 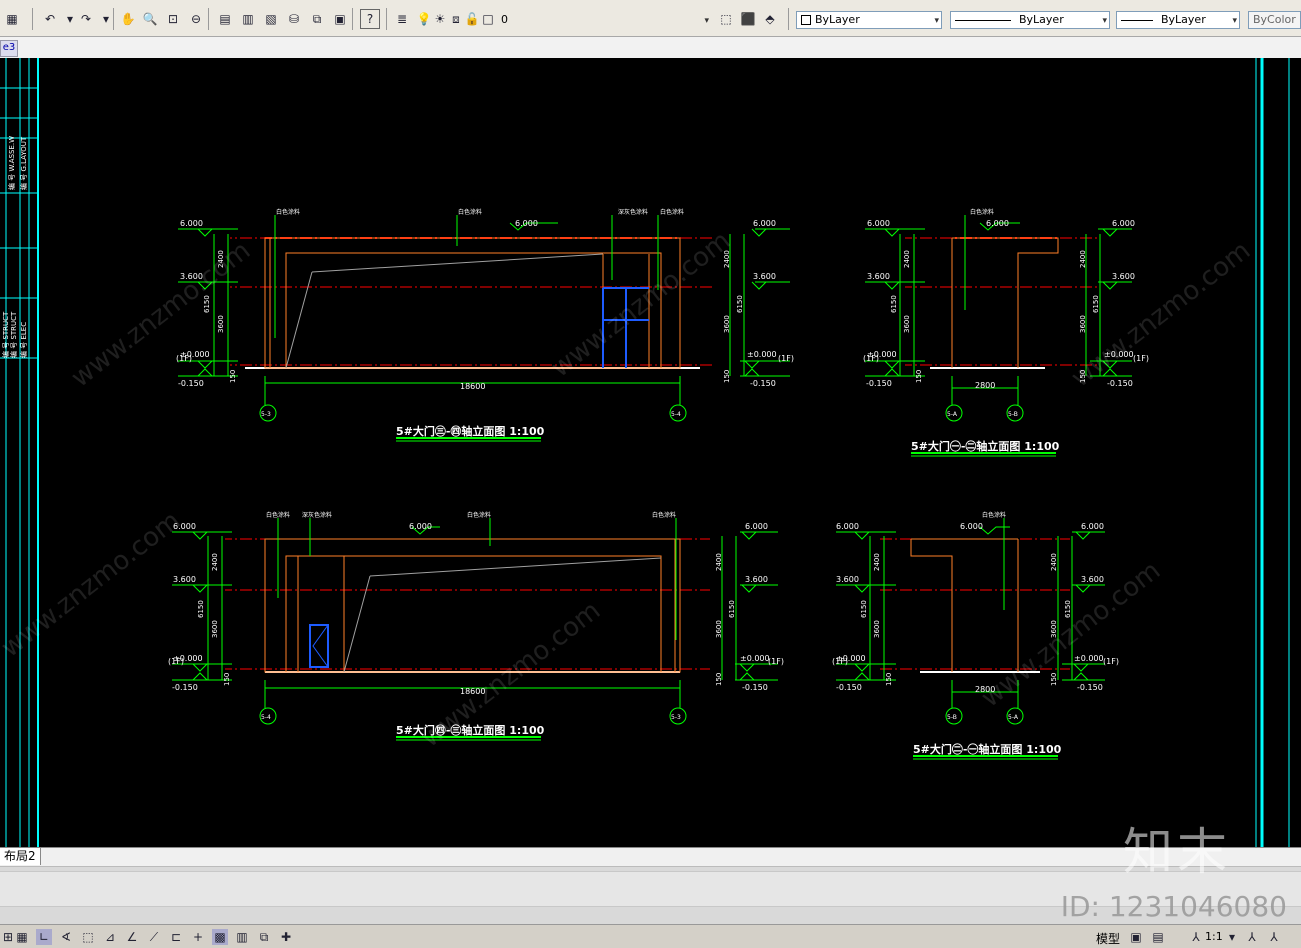 What do you see at coordinates (1178, 20) in the screenshot?
I see `lineweight-dropdown: ByLayer ▾` at bounding box center [1178, 20].